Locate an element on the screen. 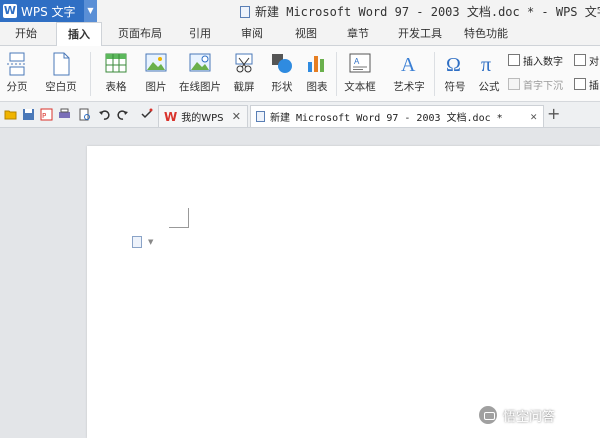 Image resolution: width=600 pixels, height=438 pixels. number-icon is located at coordinates (514, 60).